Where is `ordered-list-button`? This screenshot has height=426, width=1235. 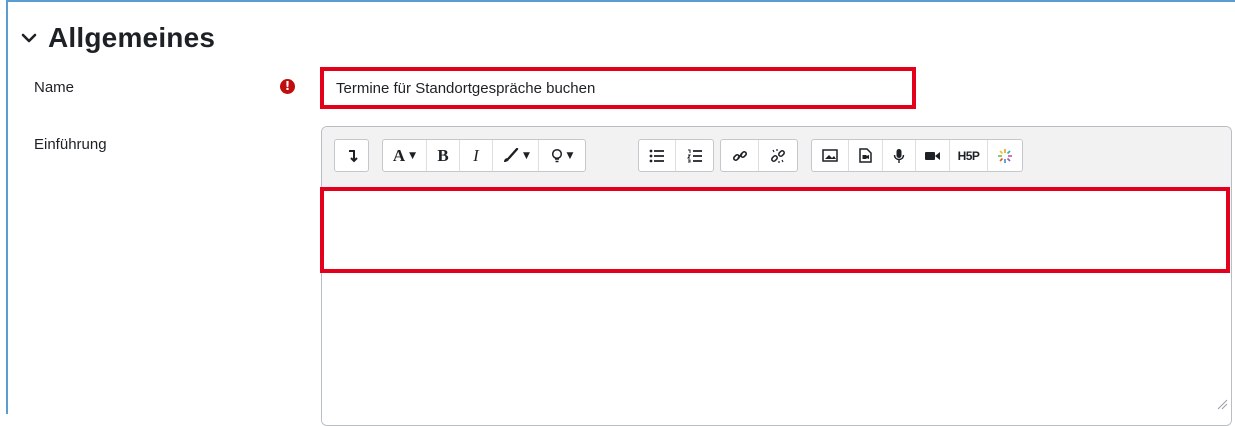 ordered-list-button is located at coordinates (694, 155).